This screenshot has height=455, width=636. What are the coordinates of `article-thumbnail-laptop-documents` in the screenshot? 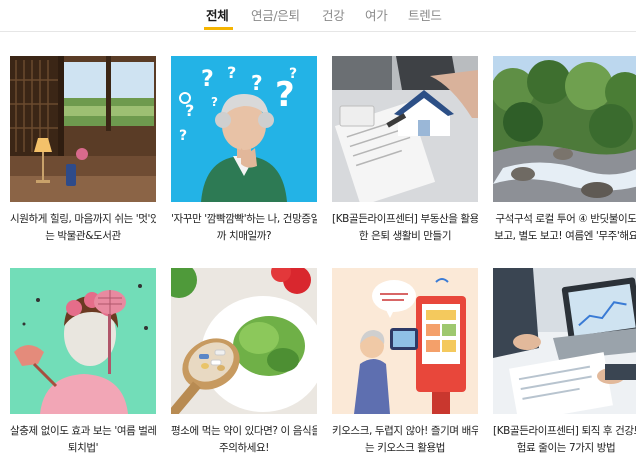 It's located at (564, 341).